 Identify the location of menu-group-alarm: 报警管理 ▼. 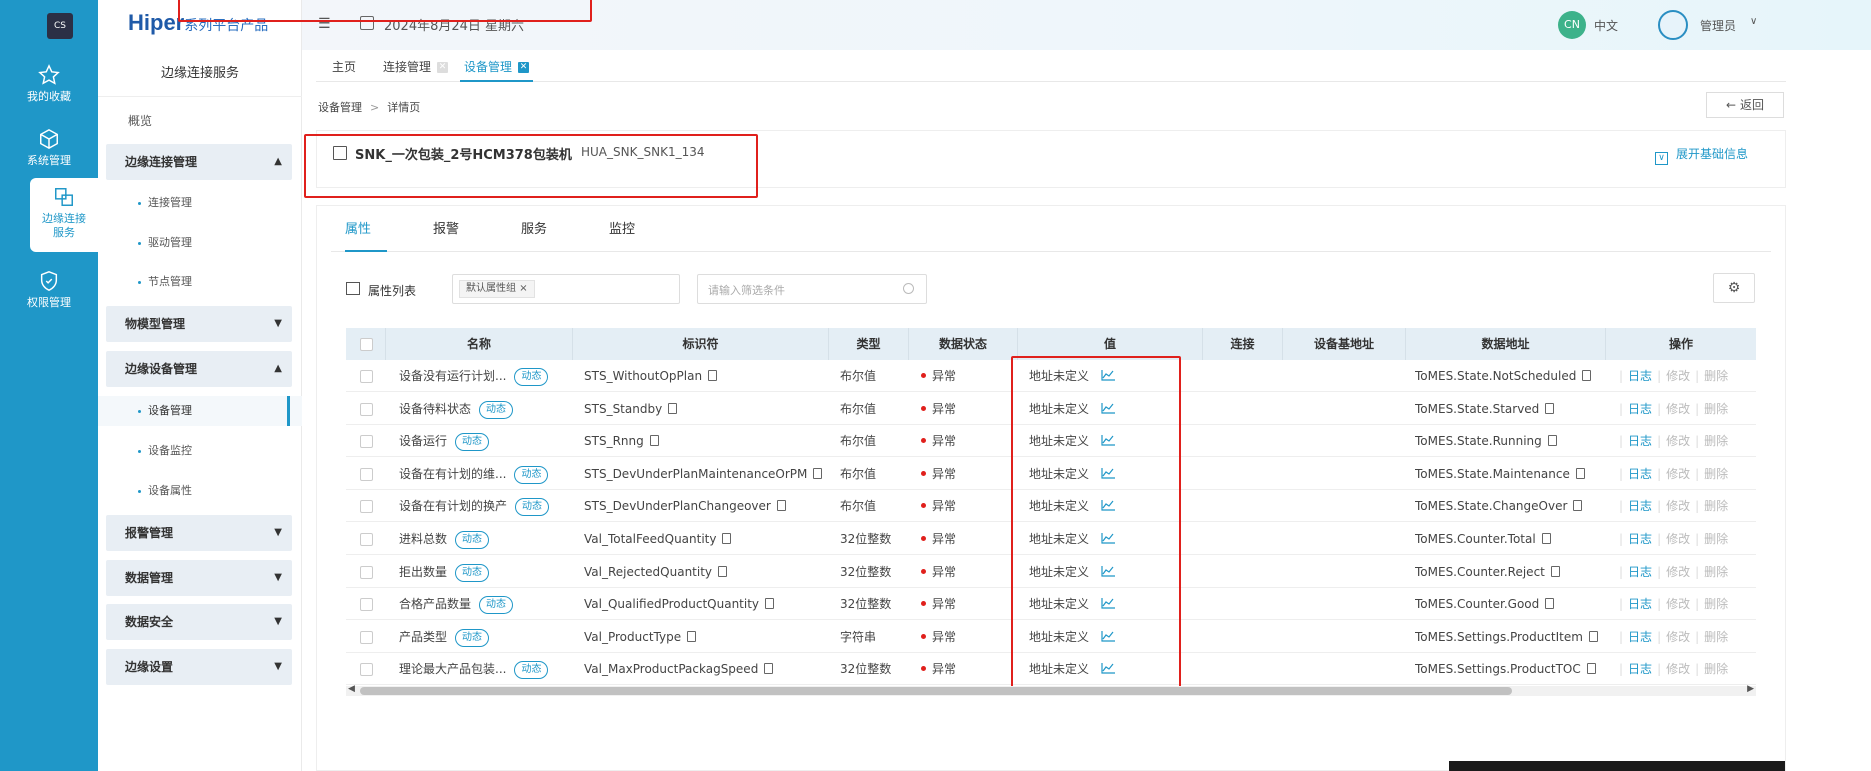
(199, 533).